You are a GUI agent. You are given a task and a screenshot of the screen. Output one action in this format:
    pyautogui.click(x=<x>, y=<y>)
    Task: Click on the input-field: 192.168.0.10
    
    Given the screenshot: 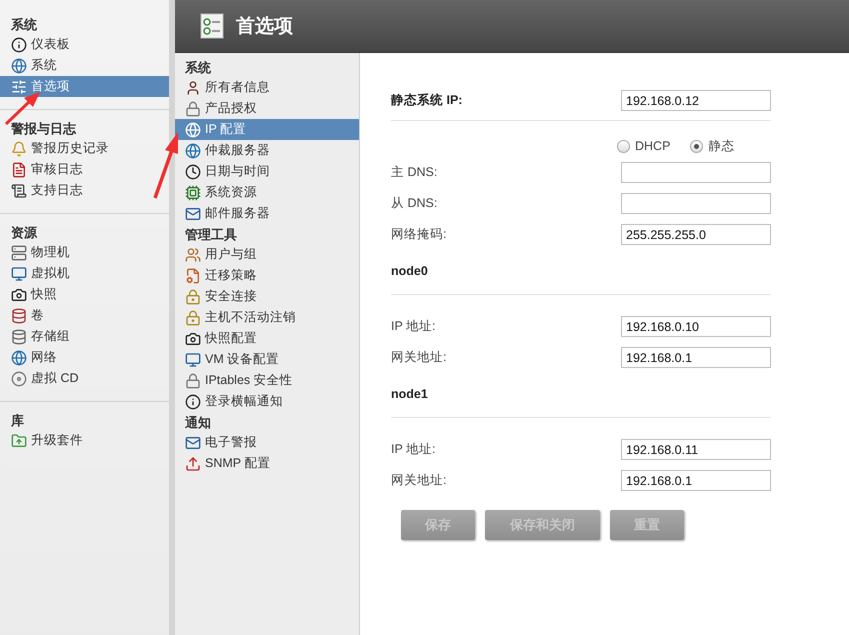 What is the action you would take?
    pyautogui.click(x=696, y=326)
    